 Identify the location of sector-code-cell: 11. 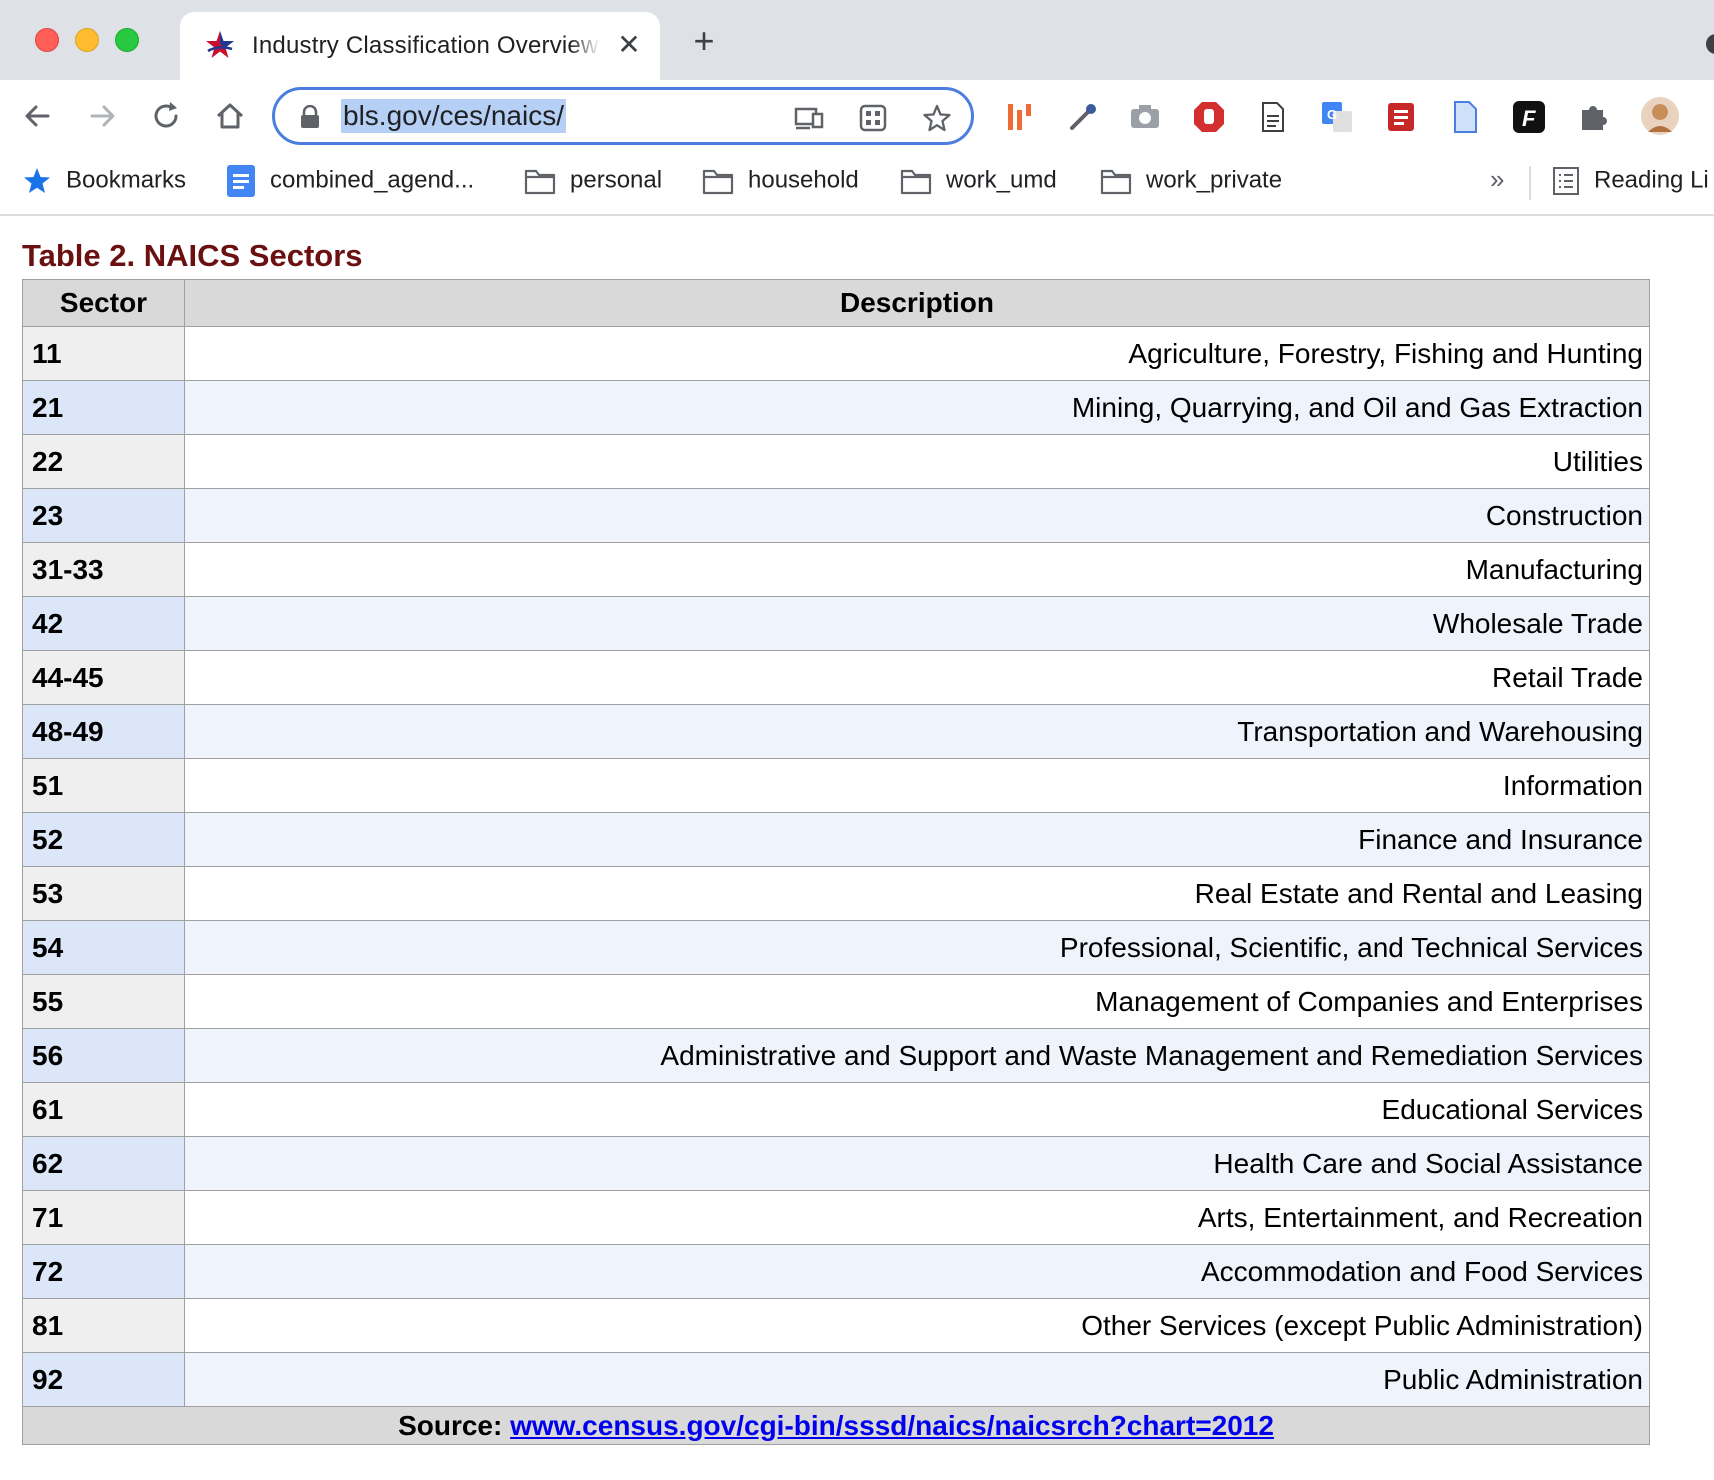
(103, 353).